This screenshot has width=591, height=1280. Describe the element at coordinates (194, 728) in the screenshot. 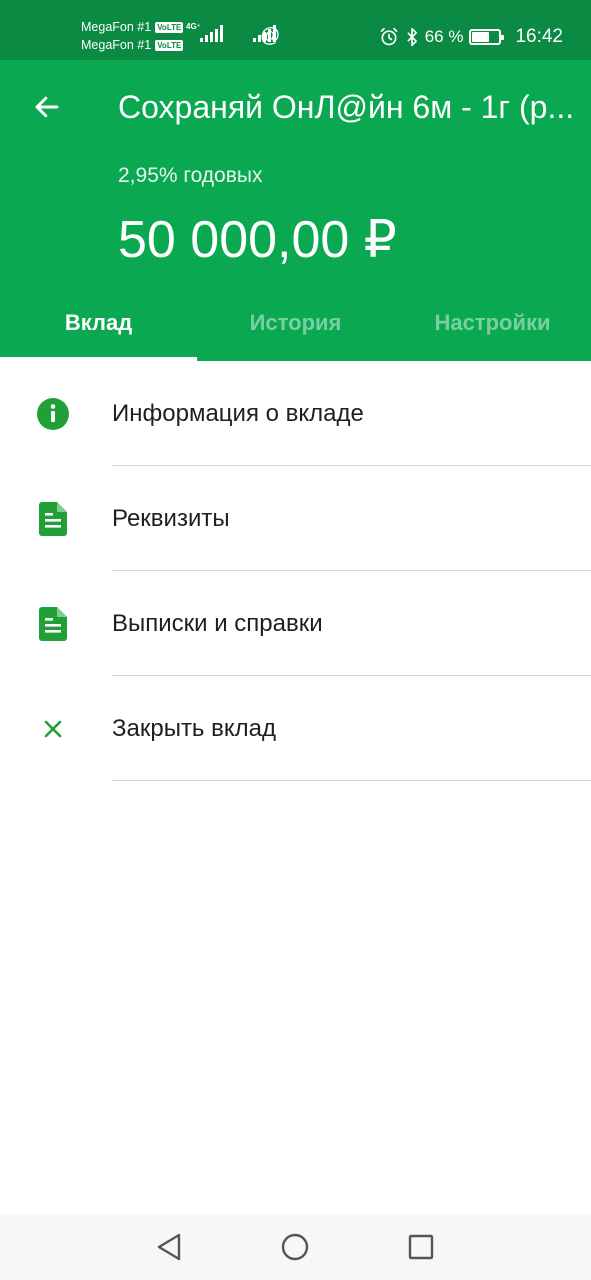

I see `menu-item-label: Закрыть вклад` at that location.